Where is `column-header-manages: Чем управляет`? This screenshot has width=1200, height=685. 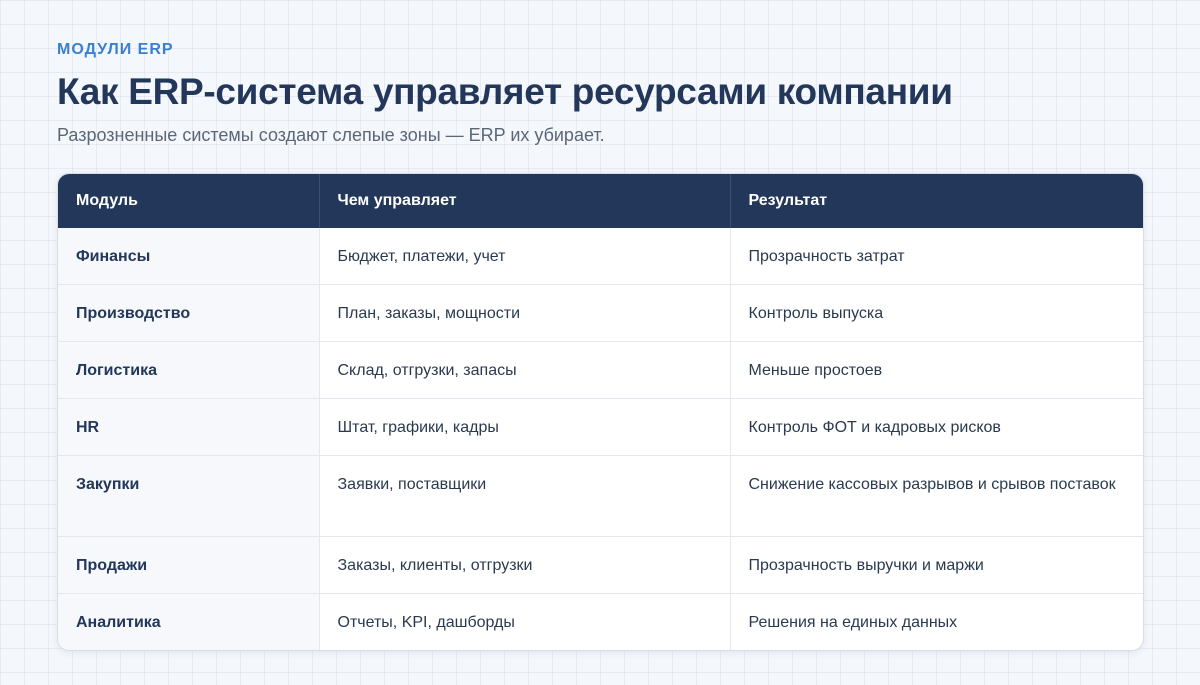 column-header-manages: Чем управляет is located at coordinates (525, 201).